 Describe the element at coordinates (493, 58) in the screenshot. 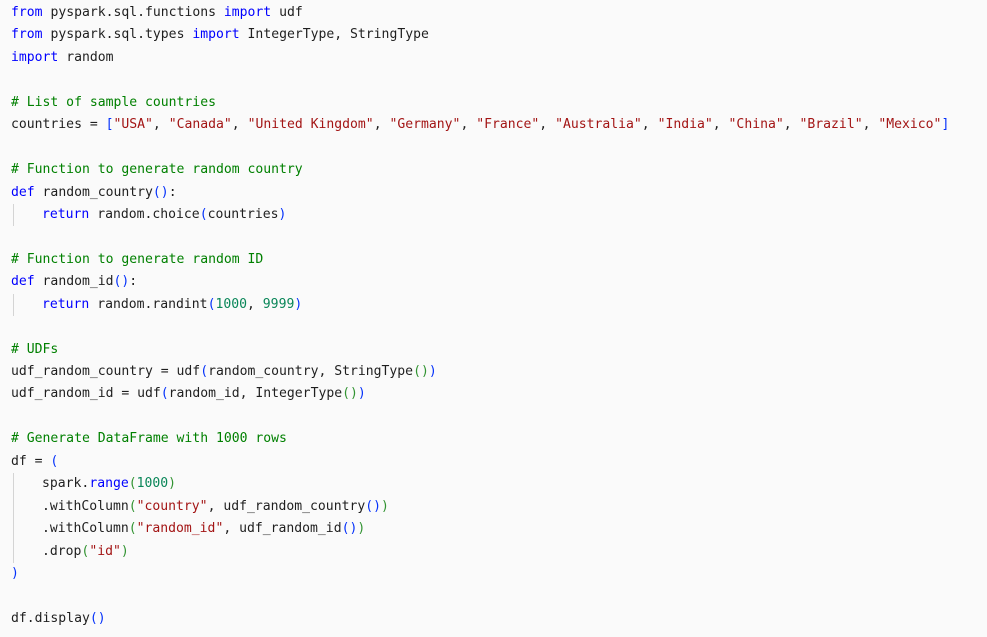

I see `code-line-3: import random` at that location.